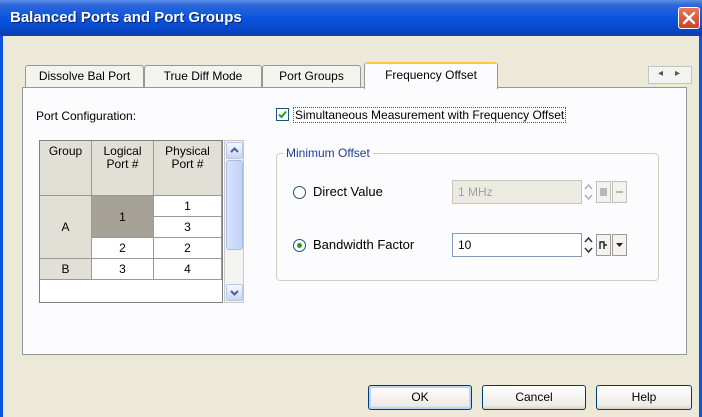  I want to click on direct-value-units-button, so click(603, 192).